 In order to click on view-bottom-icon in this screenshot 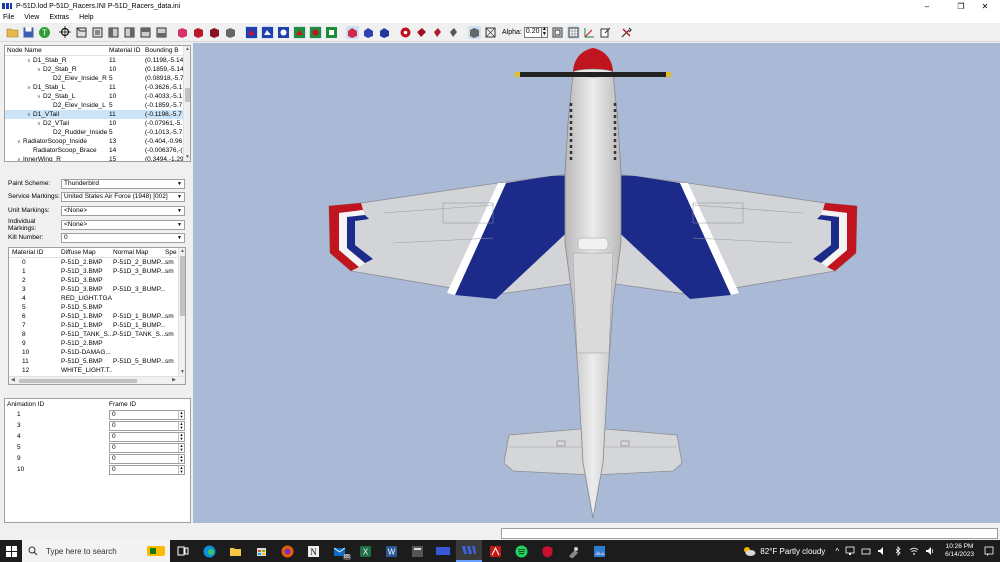, I will do `click(161, 32)`.